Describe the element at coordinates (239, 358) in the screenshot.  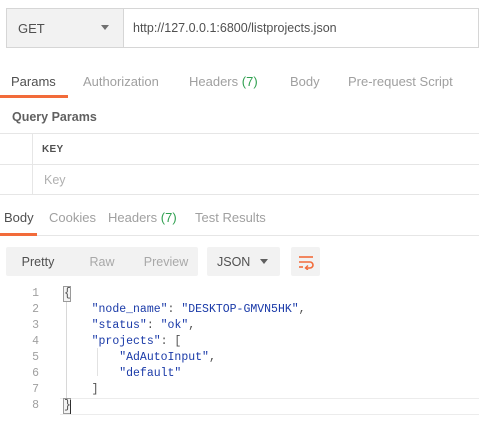
I see `code-line: 5 "AdAutoInput",` at that location.